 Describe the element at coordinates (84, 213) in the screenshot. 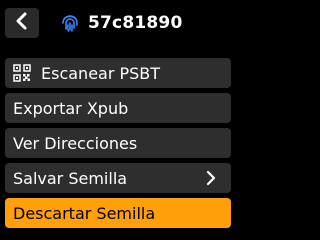

I see `menu-item-label: Descartar Semilla` at that location.